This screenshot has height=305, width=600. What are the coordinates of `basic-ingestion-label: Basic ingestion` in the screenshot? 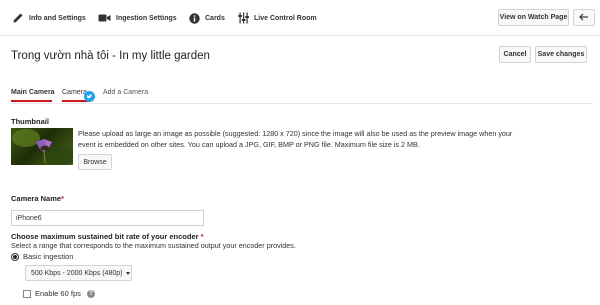 It's located at (48, 256).